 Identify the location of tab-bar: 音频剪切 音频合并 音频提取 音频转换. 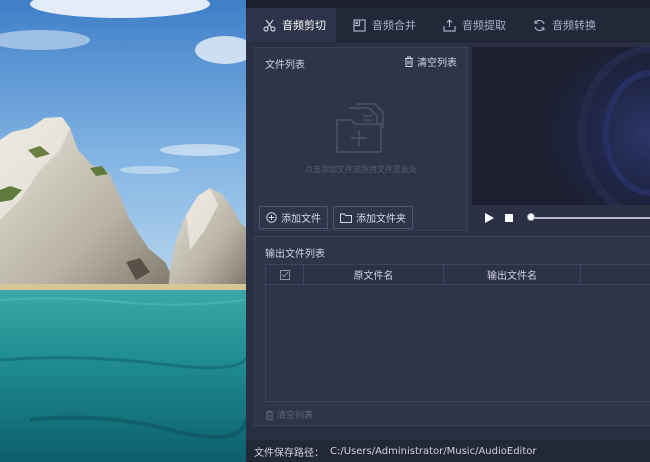
(448, 25).